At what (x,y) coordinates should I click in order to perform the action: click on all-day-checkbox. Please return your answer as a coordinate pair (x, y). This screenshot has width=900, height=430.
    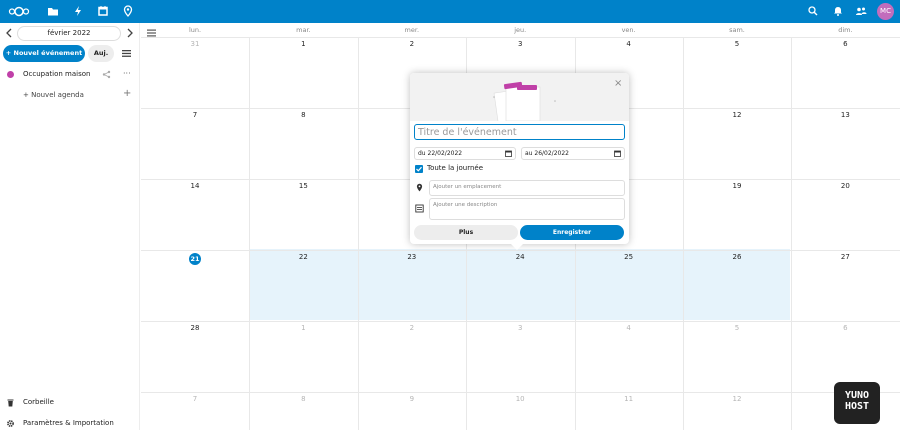
    Looking at the image, I should click on (419, 169).